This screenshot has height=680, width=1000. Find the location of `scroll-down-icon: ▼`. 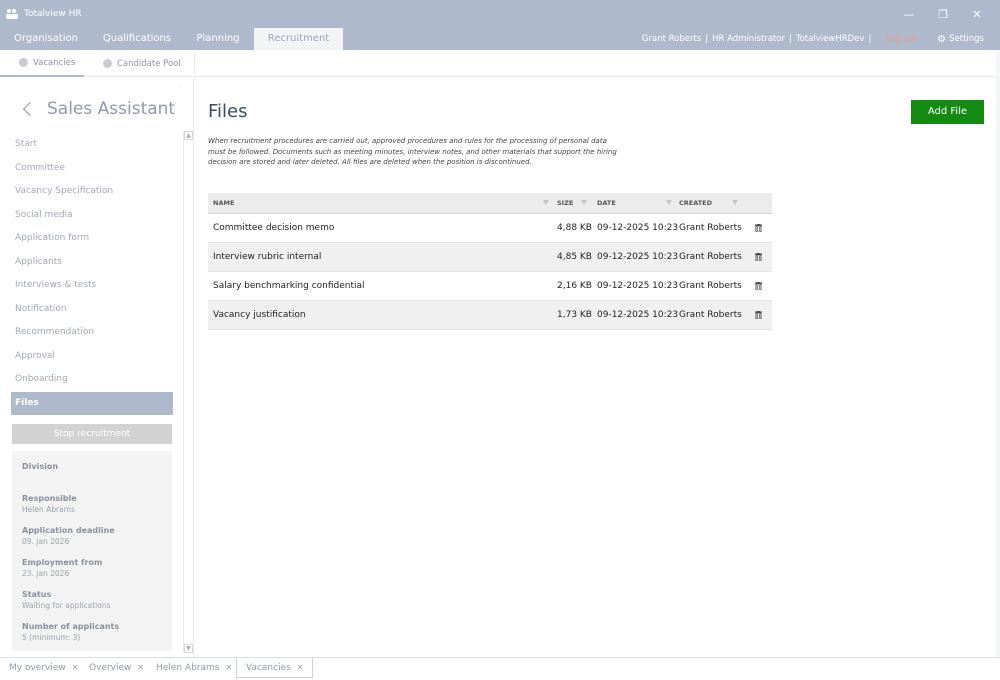

scroll-down-icon: ▼ is located at coordinates (188, 648).